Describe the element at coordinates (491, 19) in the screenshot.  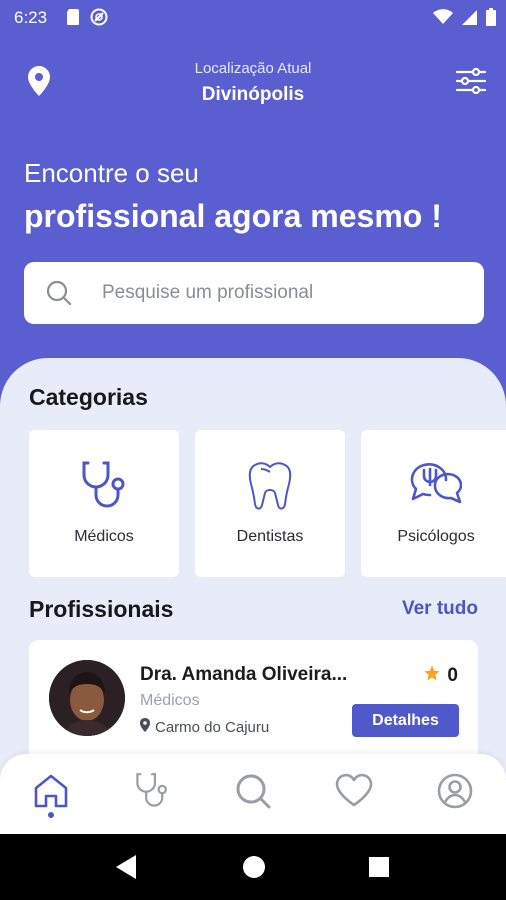
I see `battery-icon` at that location.